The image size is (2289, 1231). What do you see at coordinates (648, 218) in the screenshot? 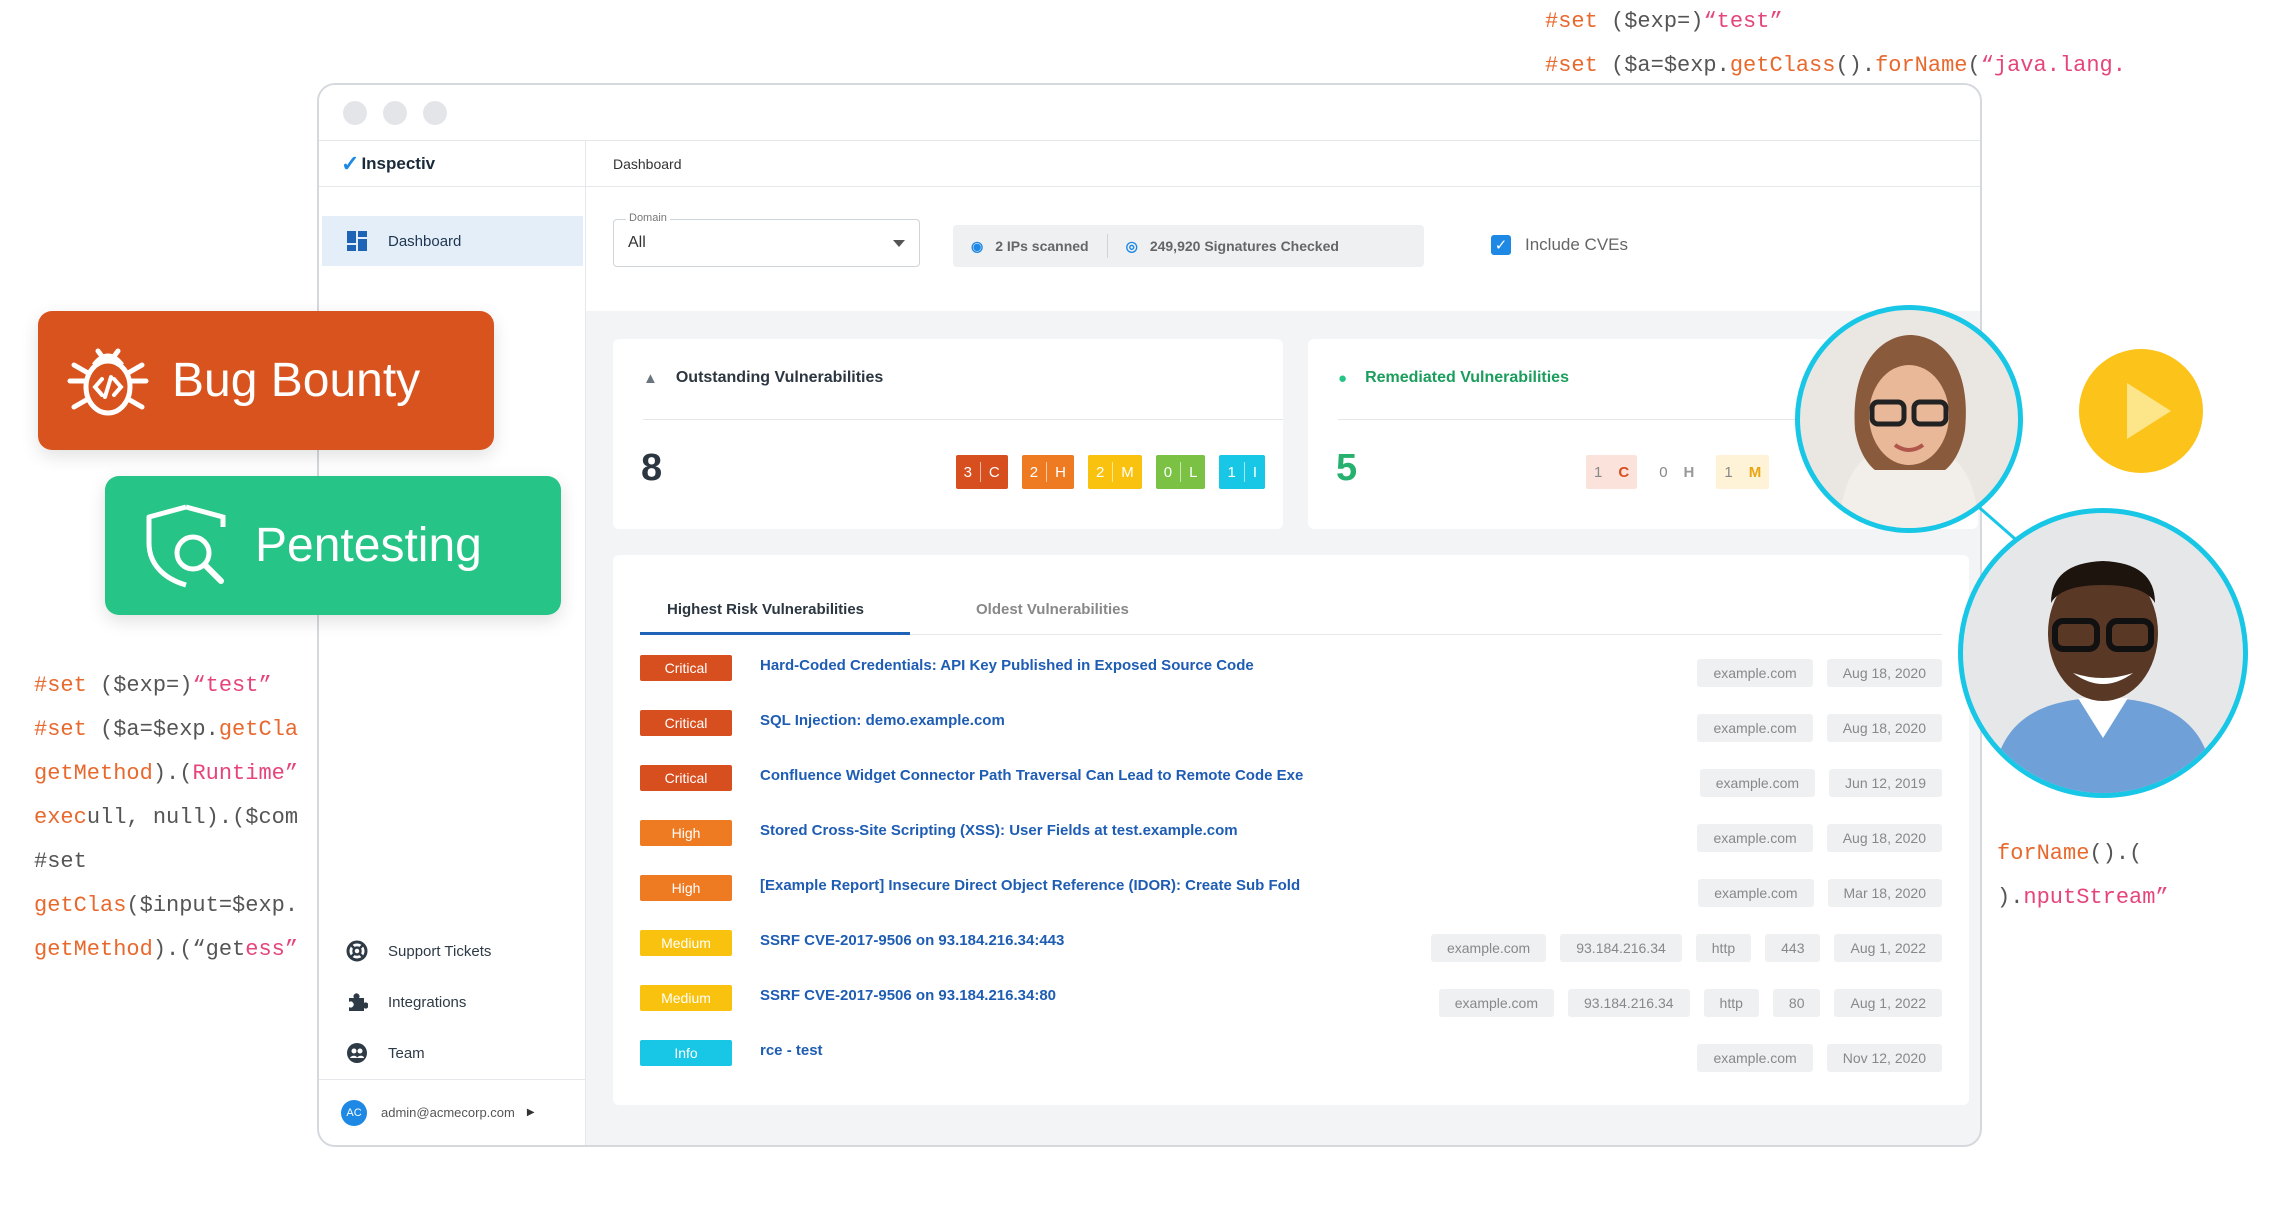
I see `domain-select-label: Domain` at bounding box center [648, 218].